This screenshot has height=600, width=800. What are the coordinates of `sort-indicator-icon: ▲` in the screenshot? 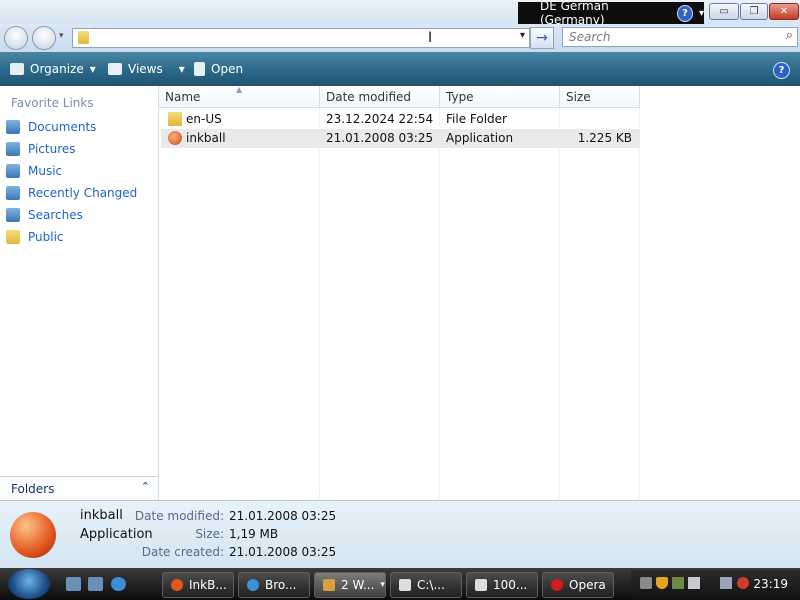 It's located at (239, 89).